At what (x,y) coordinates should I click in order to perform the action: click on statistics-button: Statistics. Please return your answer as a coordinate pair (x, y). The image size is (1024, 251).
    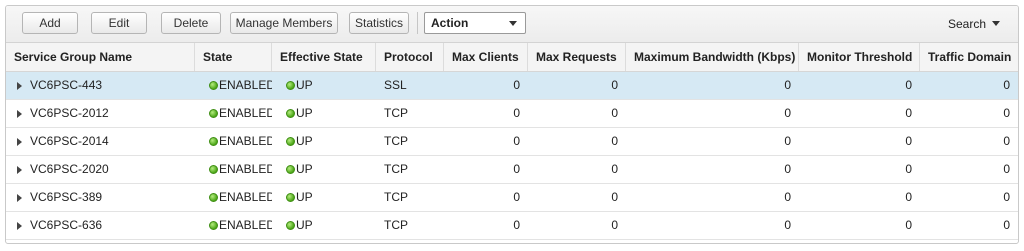
    Looking at the image, I should click on (379, 23).